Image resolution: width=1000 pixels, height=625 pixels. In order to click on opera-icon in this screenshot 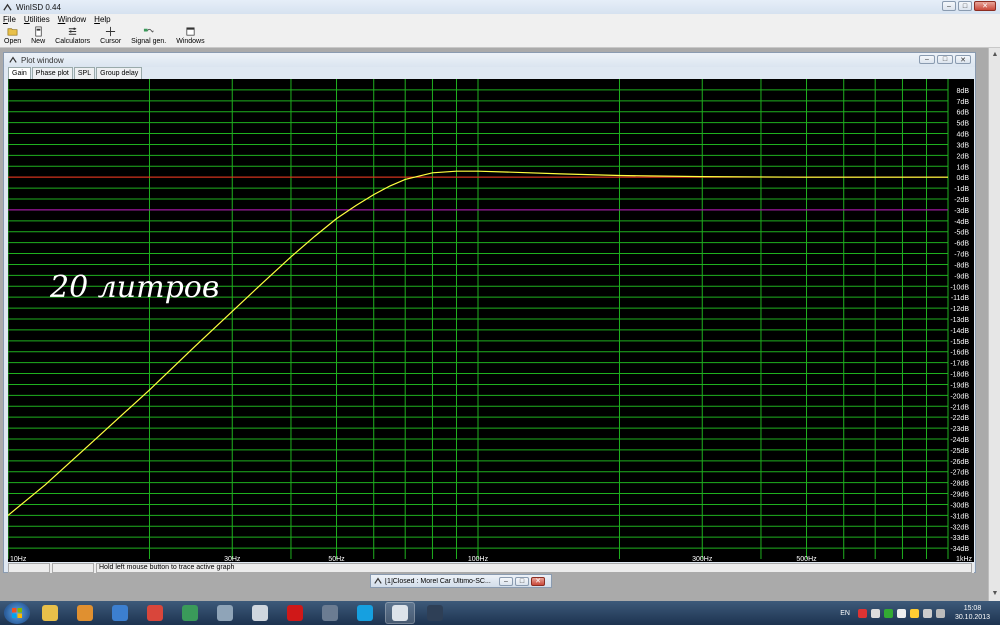, I will do `click(295, 613)`.